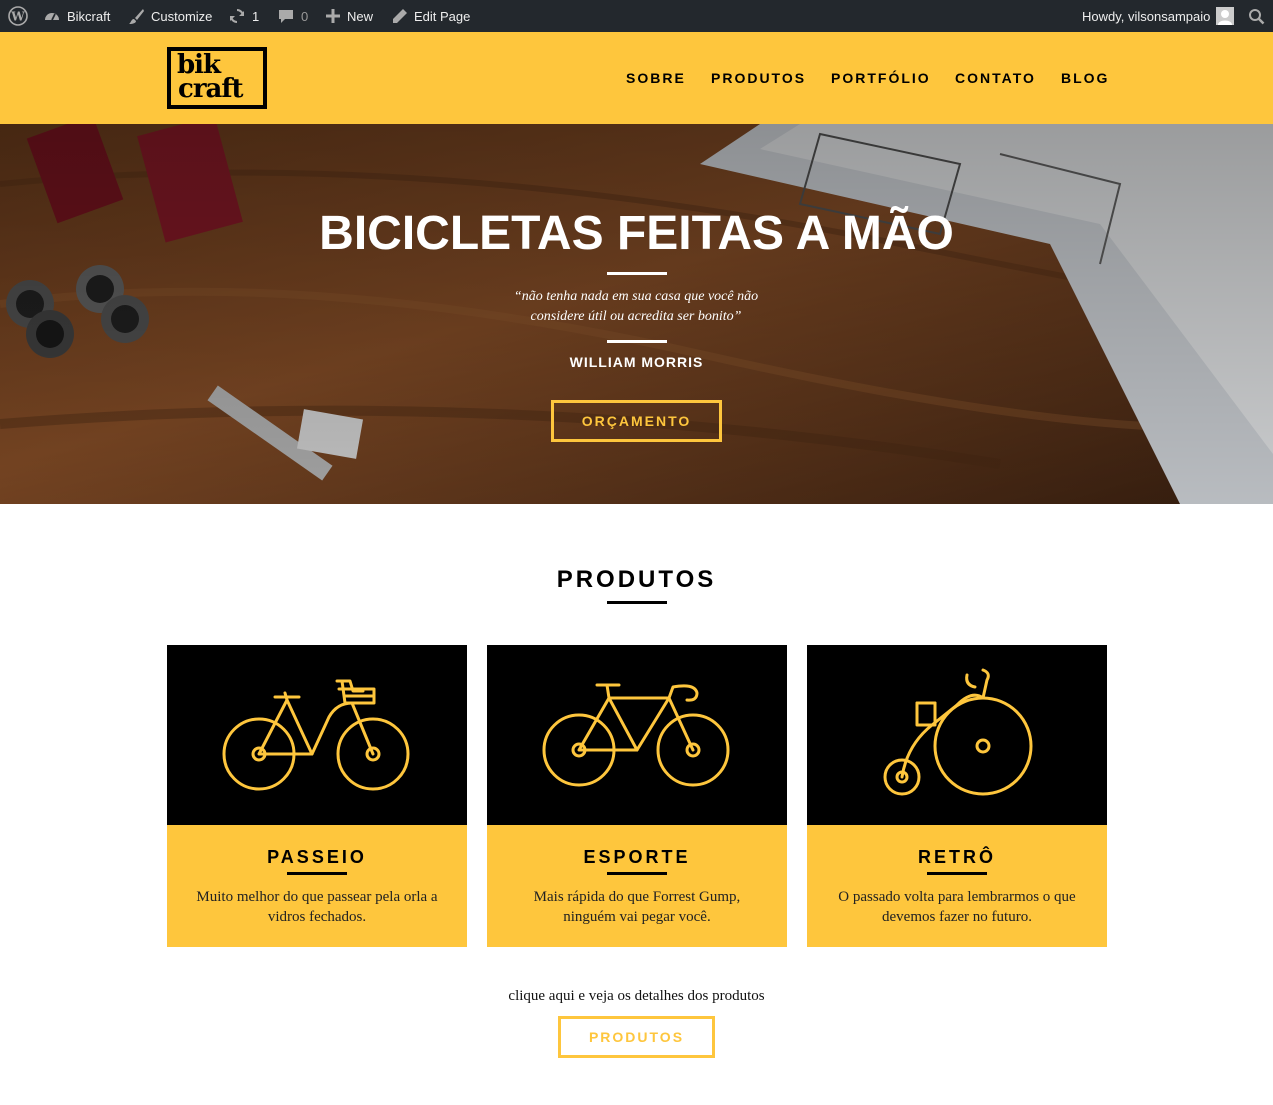 The width and height of the screenshot is (1273, 1105). What do you see at coordinates (305, 16) in the screenshot?
I see `comments-count: 0` at bounding box center [305, 16].